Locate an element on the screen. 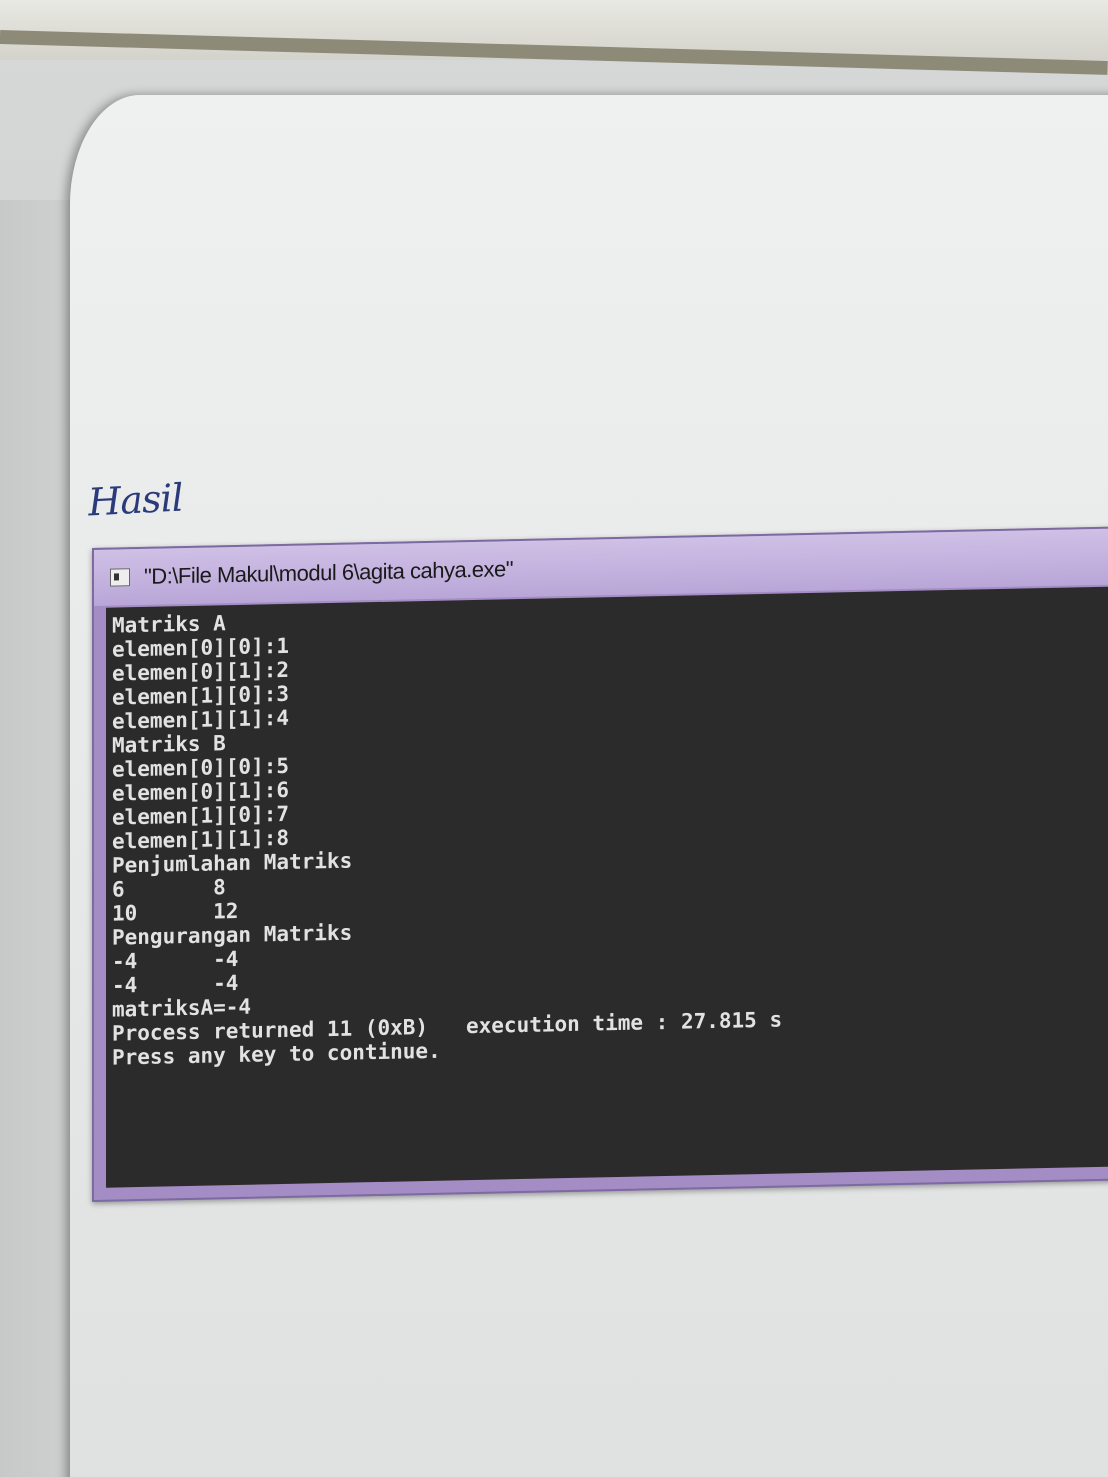 This screenshot has height=1477, width=1108. console-line: Matriks B is located at coordinates (169, 744).